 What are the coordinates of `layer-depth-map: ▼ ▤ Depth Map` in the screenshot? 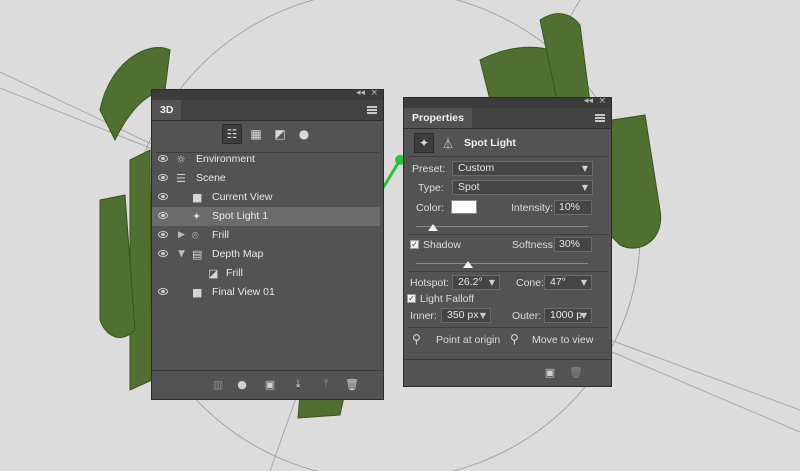 It's located at (266, 254).